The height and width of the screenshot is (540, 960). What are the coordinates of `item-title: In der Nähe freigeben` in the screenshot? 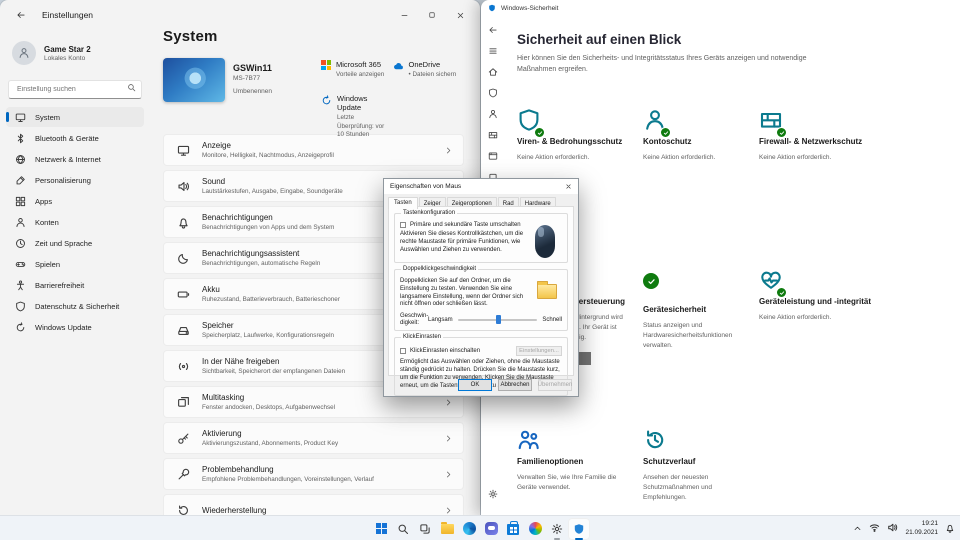 It's located at (241, 361).